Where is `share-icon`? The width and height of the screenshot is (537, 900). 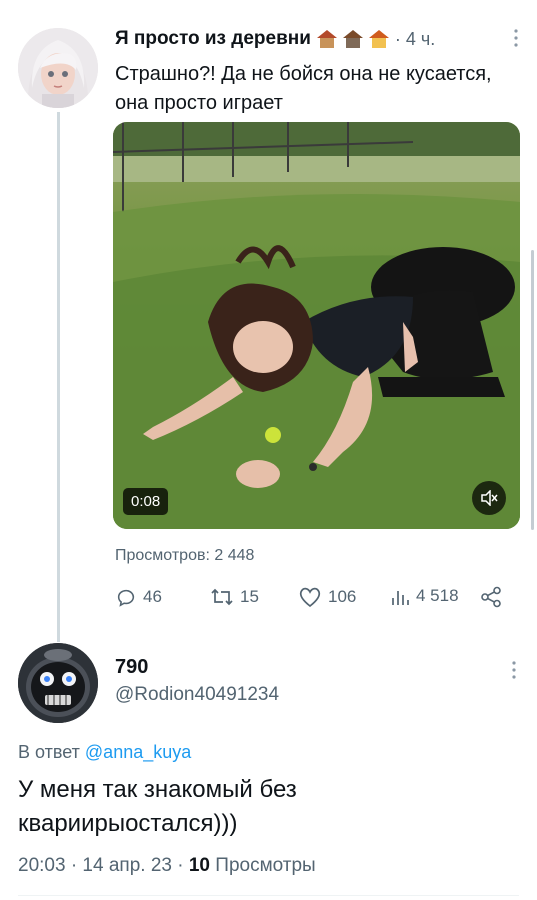
share-icon is located at coordinates (491, 597).